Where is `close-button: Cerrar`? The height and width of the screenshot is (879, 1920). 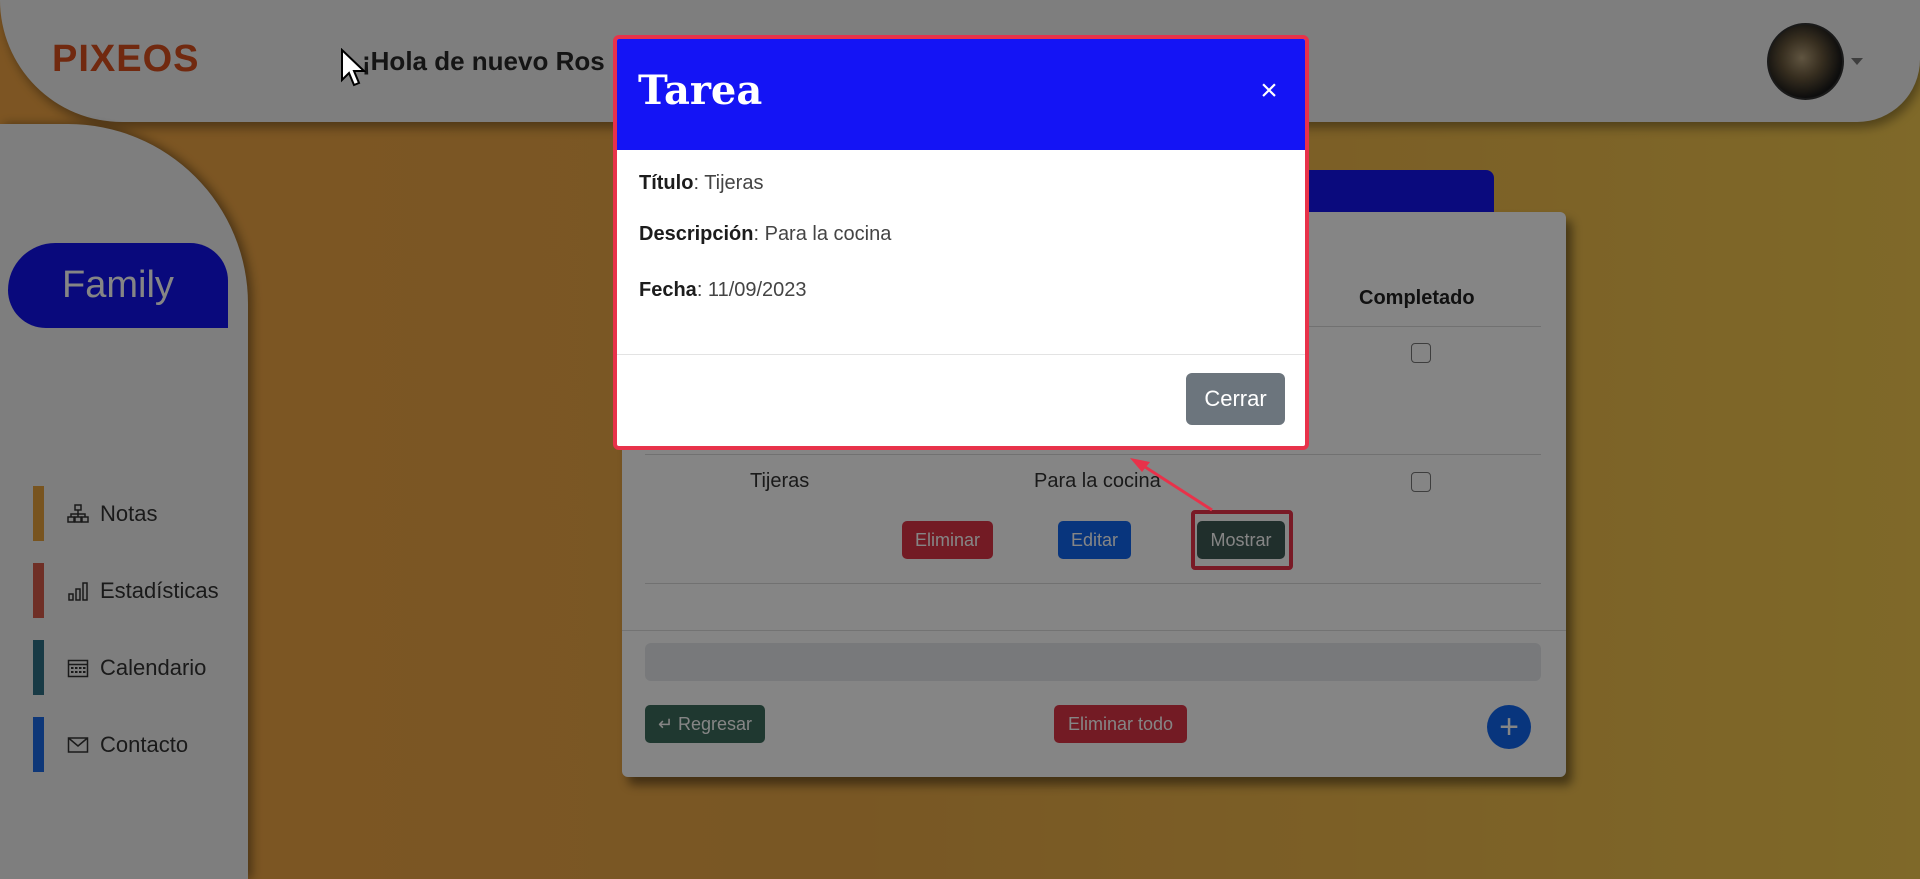 close-button: Cerrar is located at coordinates (1235, 399).